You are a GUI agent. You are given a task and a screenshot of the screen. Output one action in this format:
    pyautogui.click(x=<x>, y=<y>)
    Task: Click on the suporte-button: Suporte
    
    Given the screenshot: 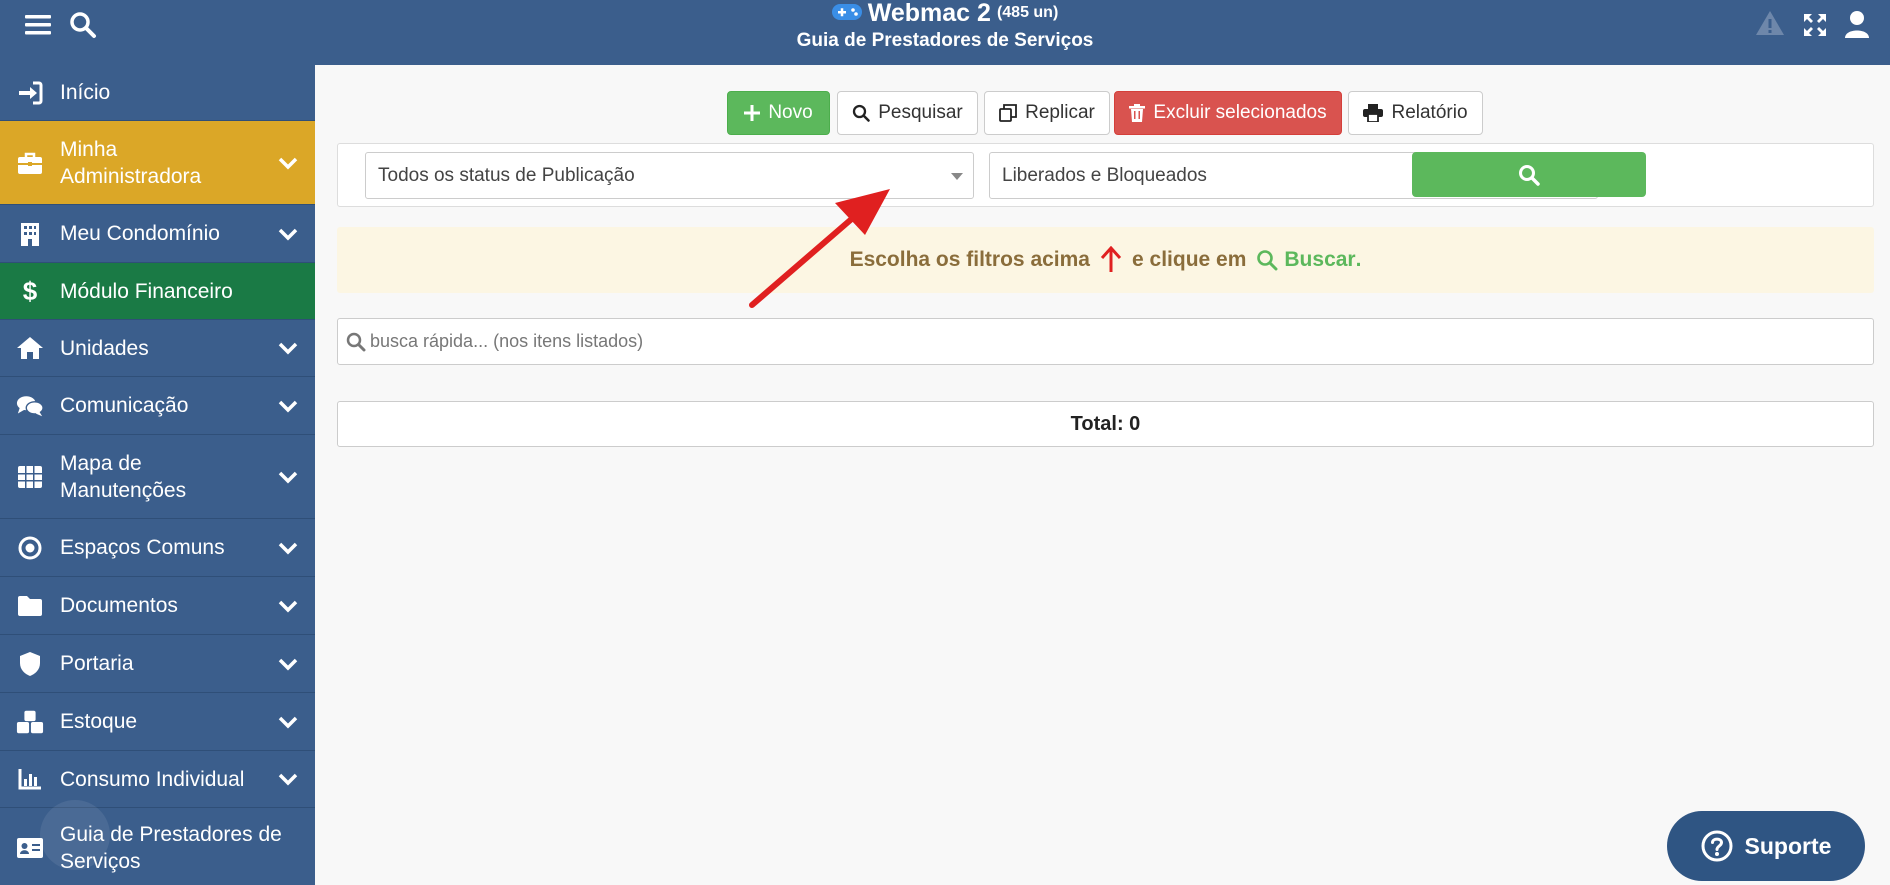 What is the action you would take?
    pyautogui.click(x=1766, y=846)
    